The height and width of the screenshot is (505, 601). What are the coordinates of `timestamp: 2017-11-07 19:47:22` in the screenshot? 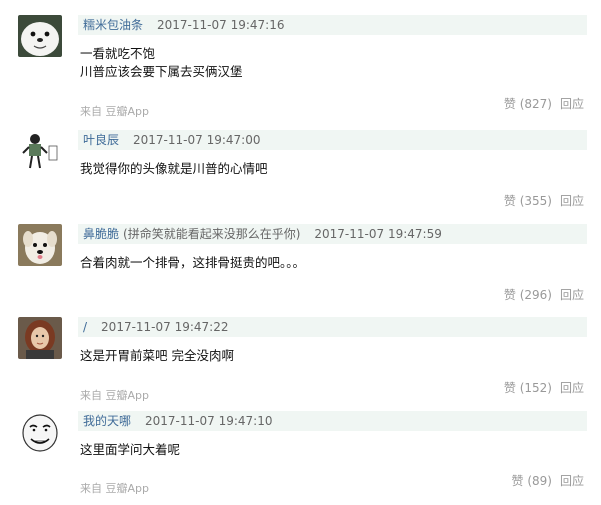 It's located at (165, 327).